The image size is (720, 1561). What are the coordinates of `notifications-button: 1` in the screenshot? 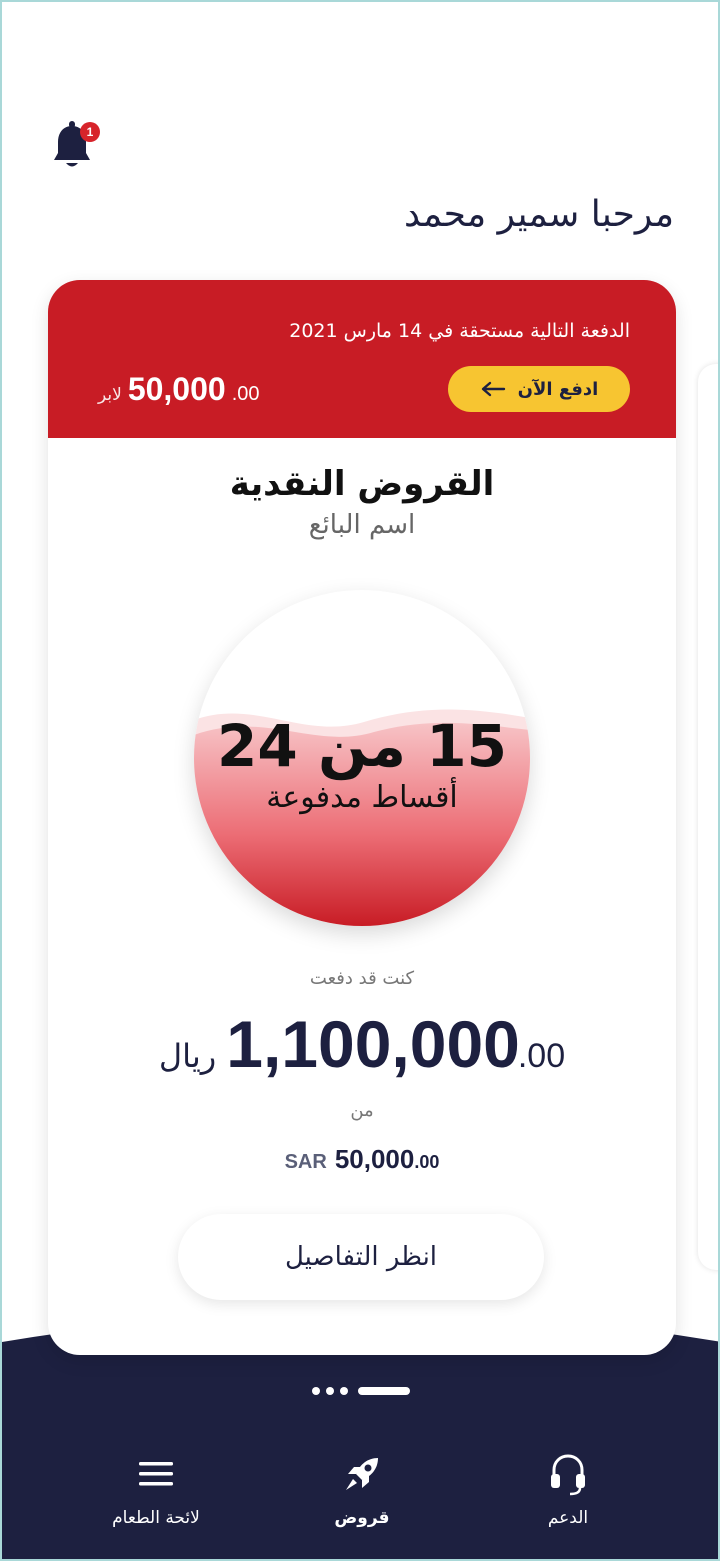 It's located at (77, 148).